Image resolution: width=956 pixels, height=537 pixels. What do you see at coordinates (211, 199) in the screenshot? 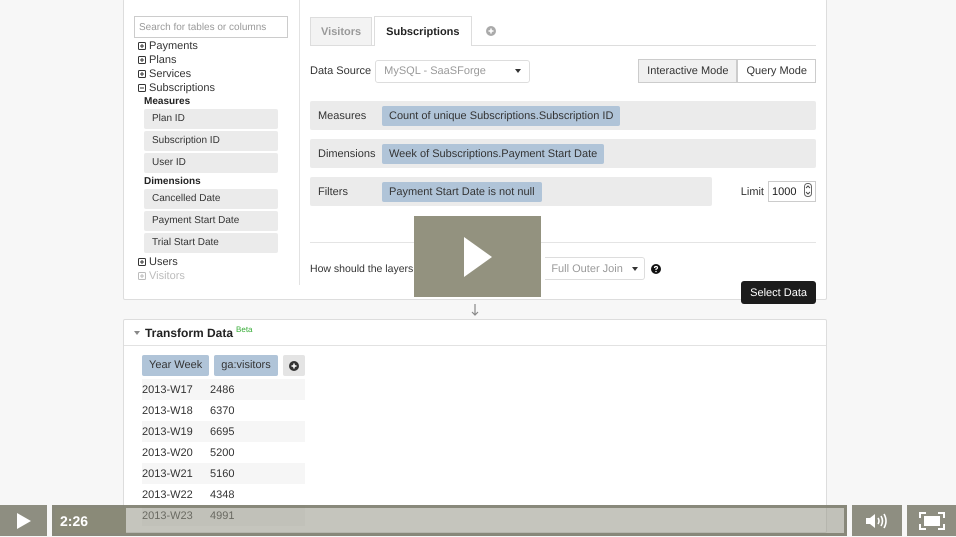
I see `column-item: Cancelled Date` at bounding box center [211, 199].